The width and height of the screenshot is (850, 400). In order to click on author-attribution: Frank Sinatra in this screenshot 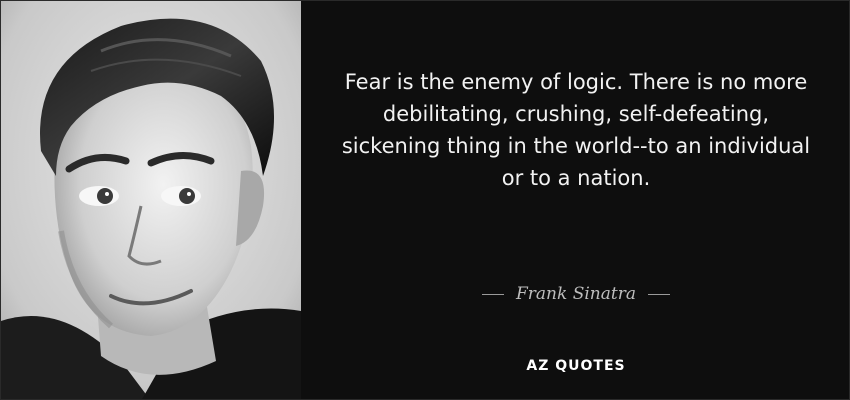, I will do `click(575, 294)`.